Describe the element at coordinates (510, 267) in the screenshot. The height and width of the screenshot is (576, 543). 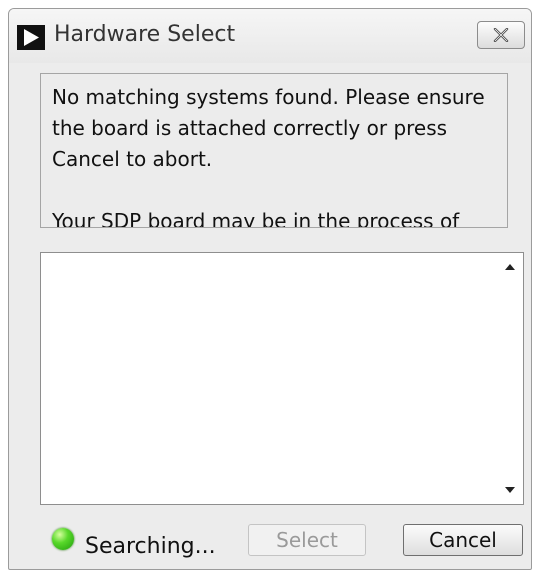
I see `scroll-up-arrow-icon` at that location.